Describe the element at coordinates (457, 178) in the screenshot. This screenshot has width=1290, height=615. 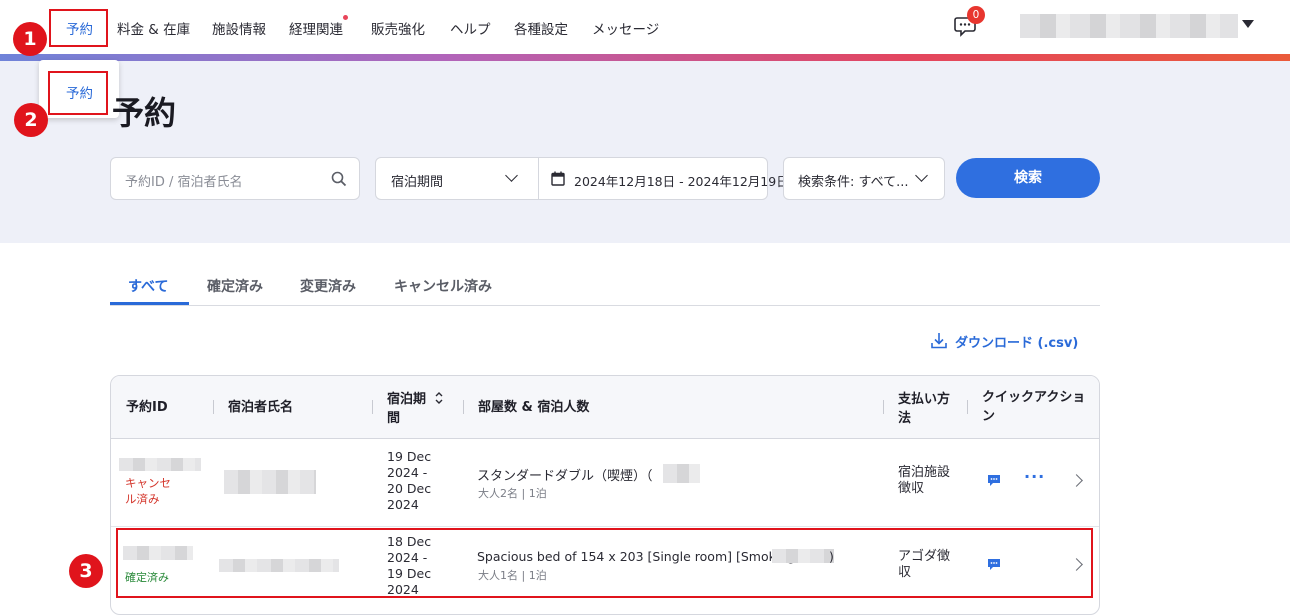
I see `date-type-select: 宿泊期間` at that location.